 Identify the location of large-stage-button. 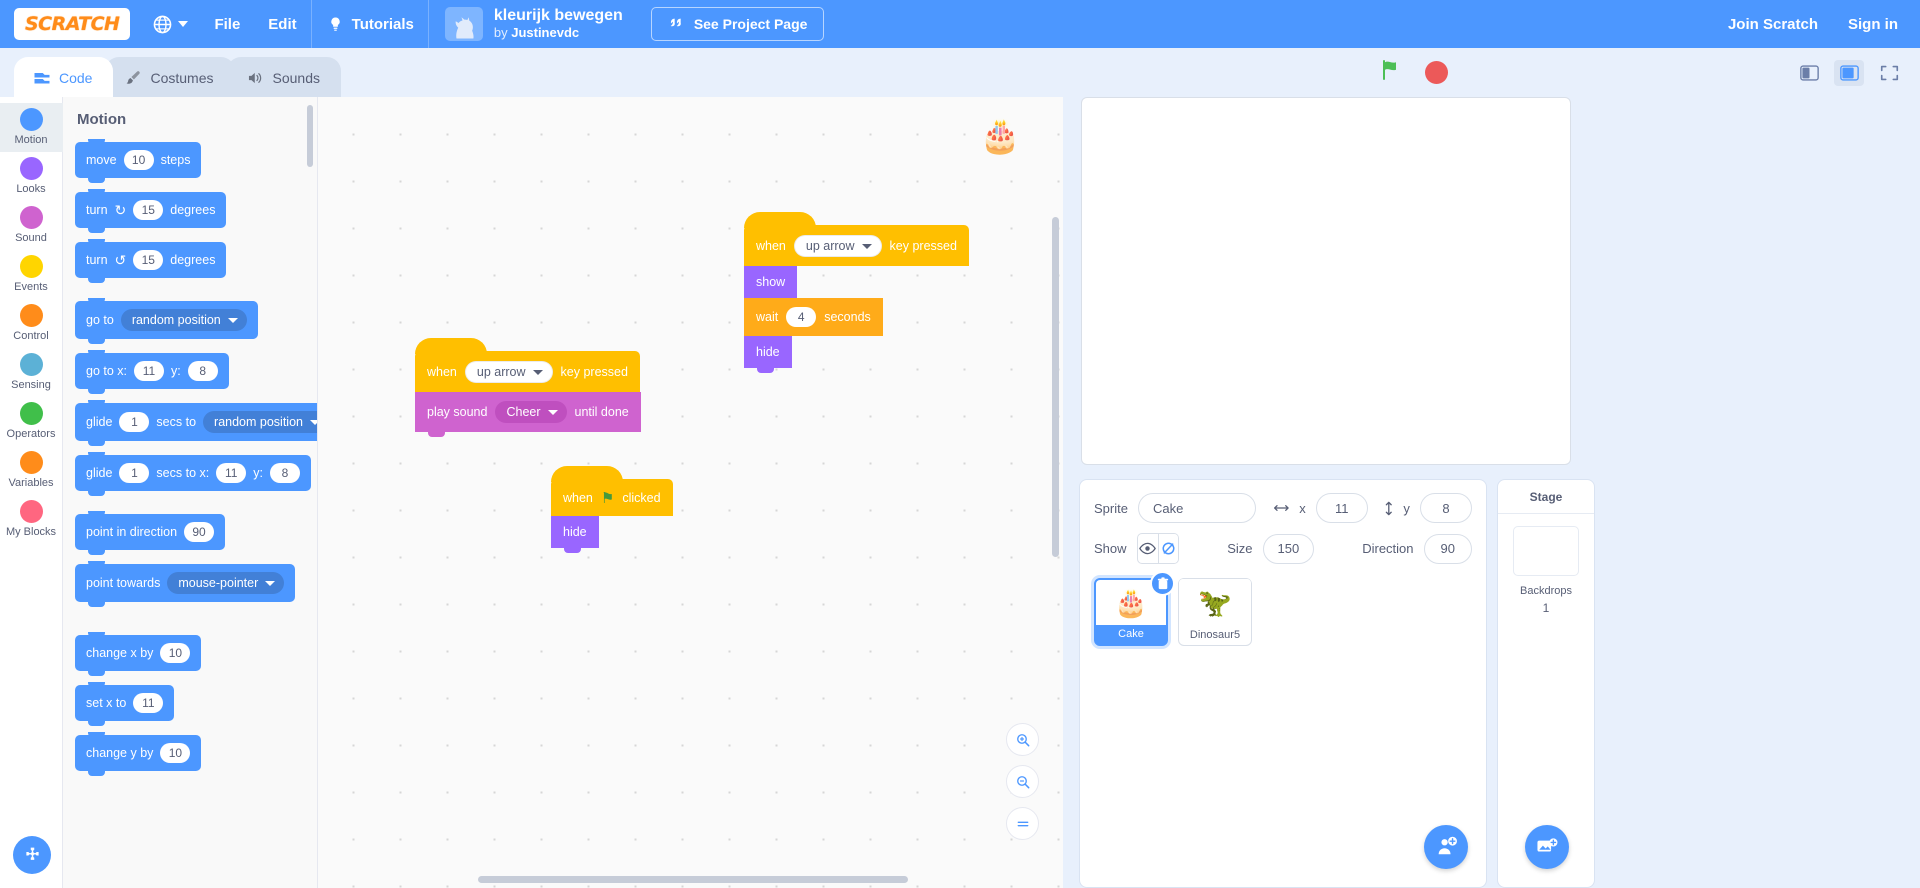
(1849, 72).